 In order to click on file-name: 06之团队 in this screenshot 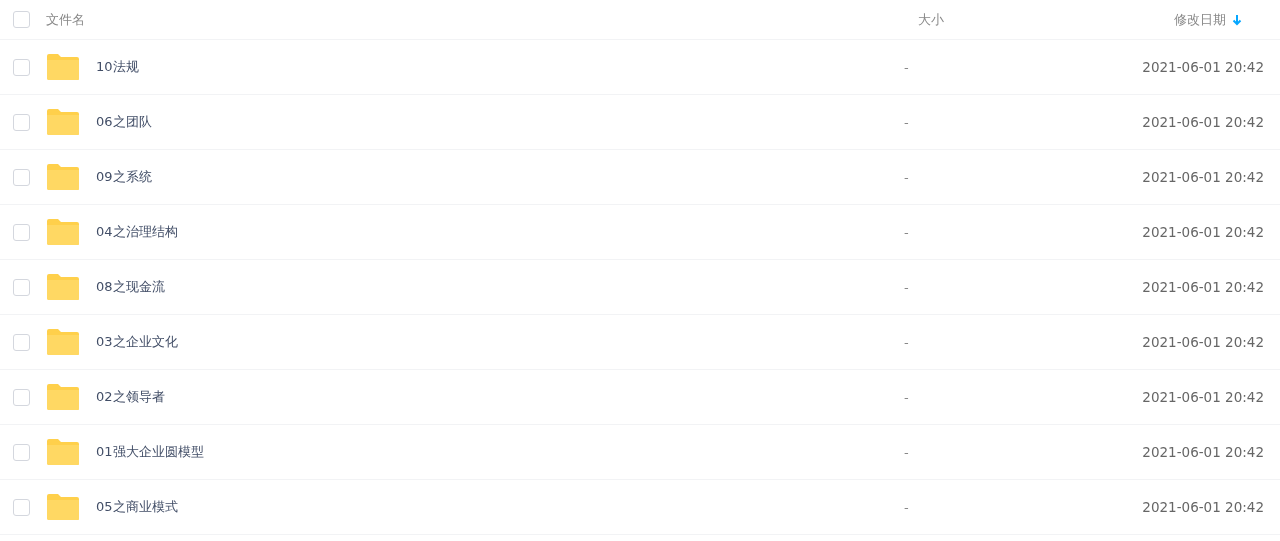, I will do `click(124, 122)`.